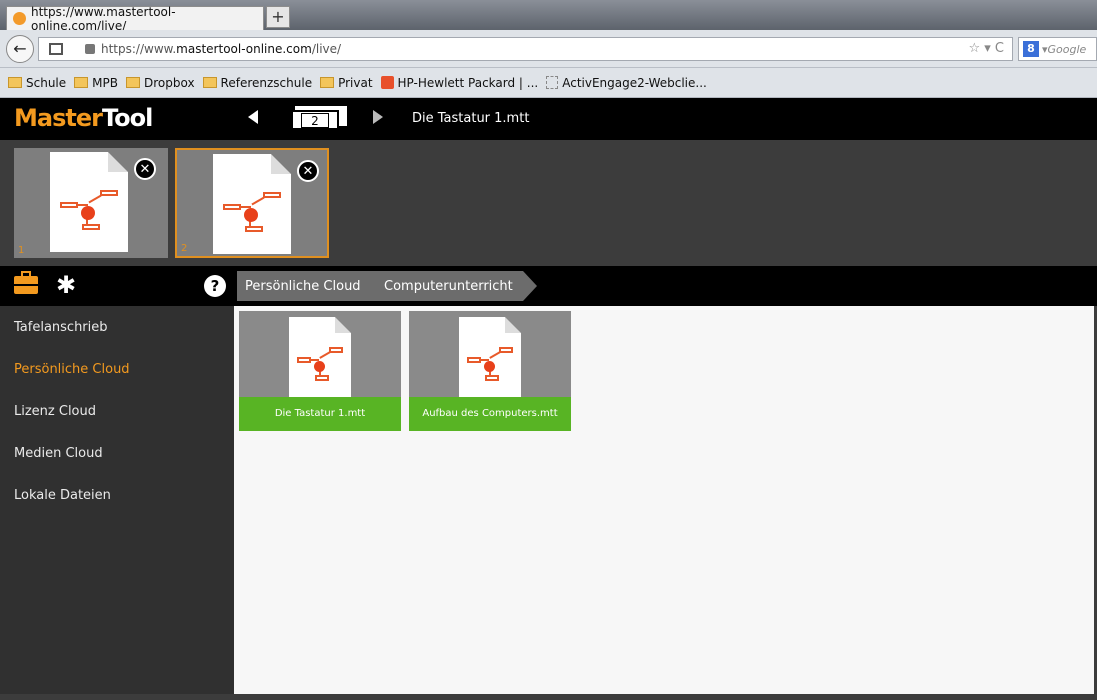 The image size is (1097, 700). I want to click on sidebar-item-medien-cloud: Medien Cloud, so click(58, 453).